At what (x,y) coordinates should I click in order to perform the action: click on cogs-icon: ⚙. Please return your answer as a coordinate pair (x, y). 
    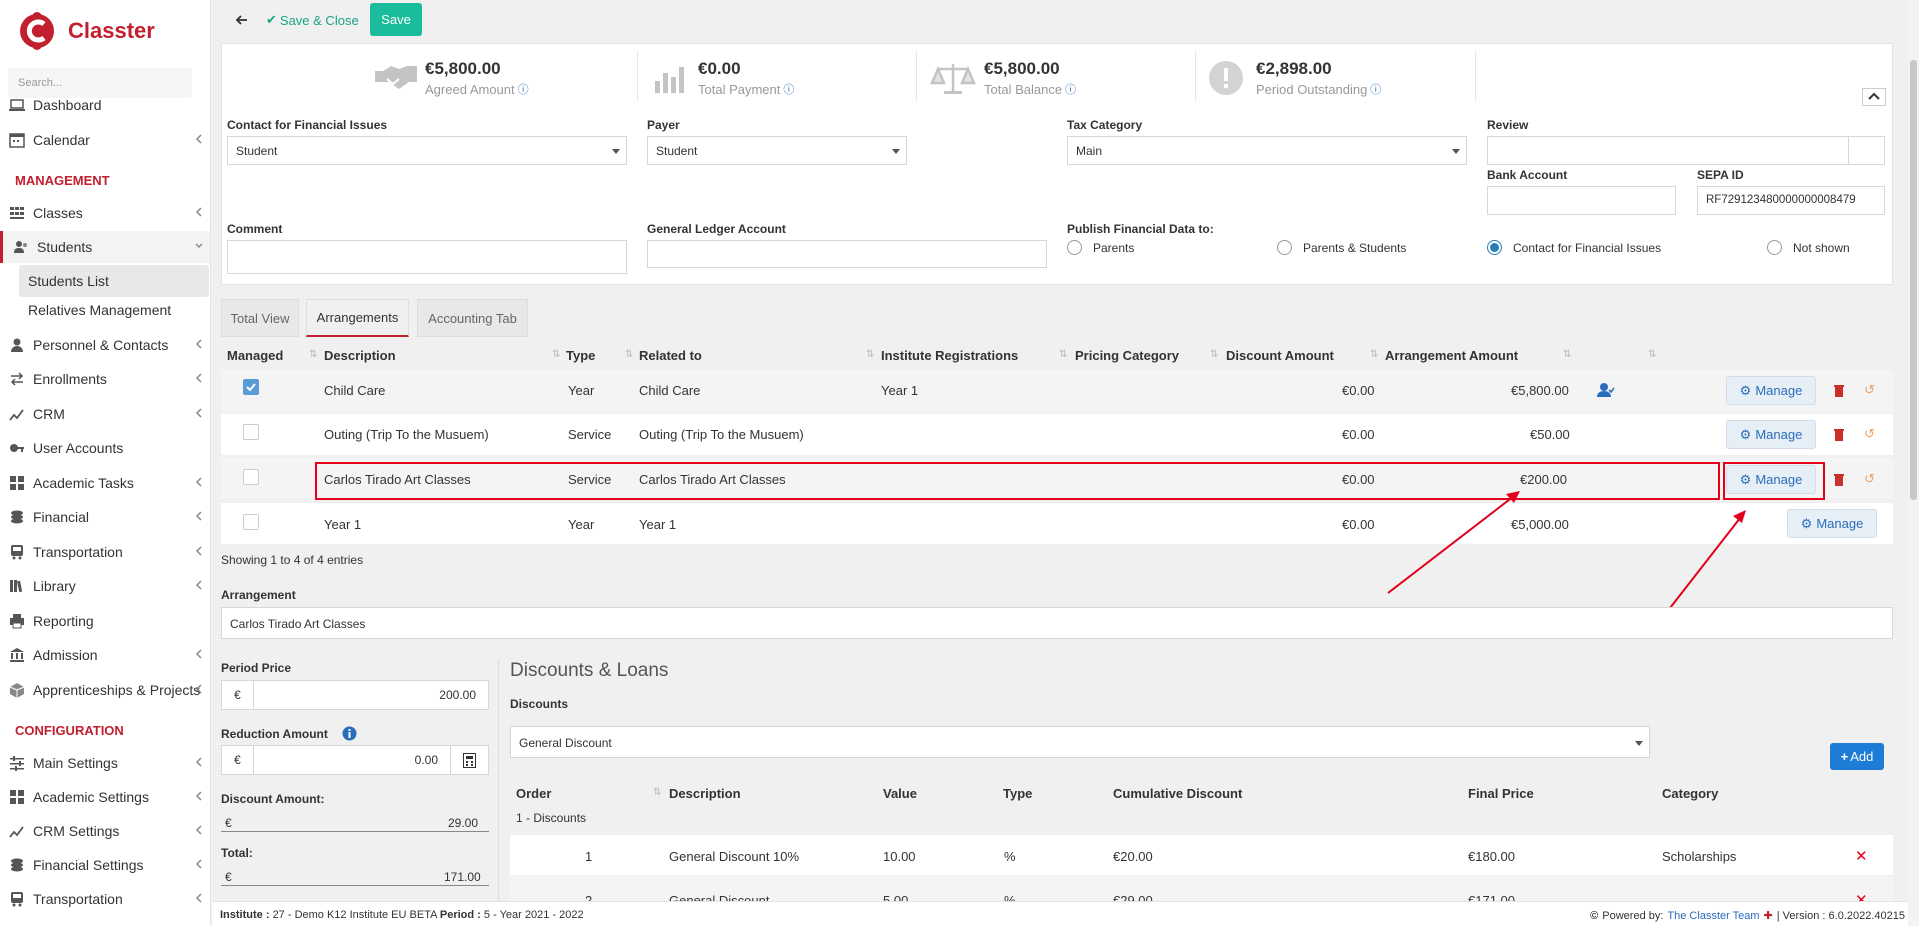
    Looking at the image, I should click on (1745, 434).